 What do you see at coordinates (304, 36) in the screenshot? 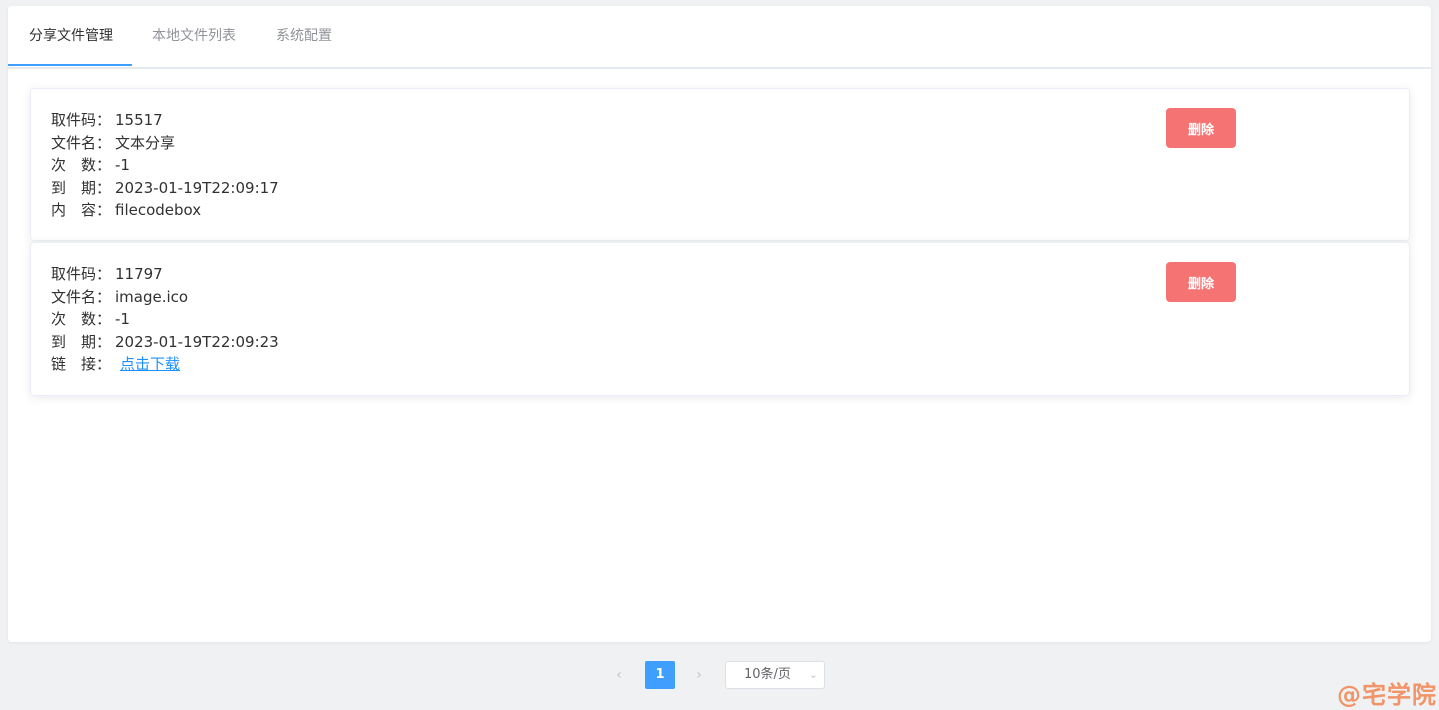
I see `tab-system-config: 系统配置` at bounding box center [304, 36].